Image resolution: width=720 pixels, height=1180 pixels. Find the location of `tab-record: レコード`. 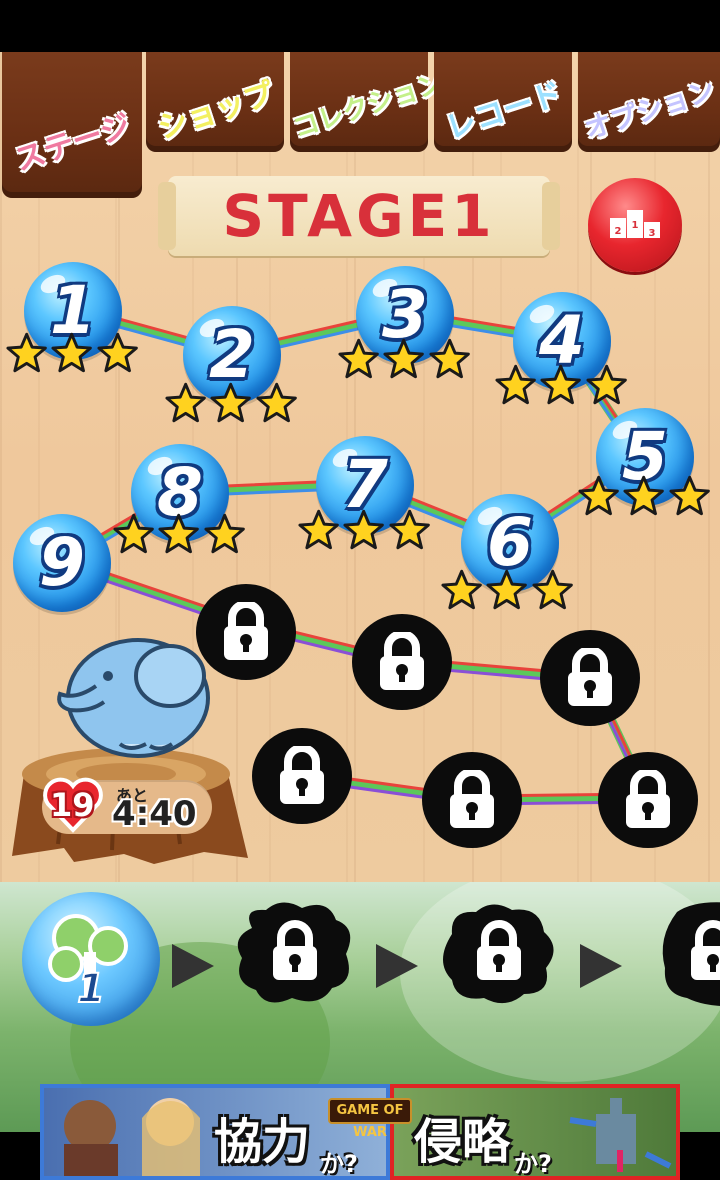

tab-record: レコード is located at coordinates (503, 102).